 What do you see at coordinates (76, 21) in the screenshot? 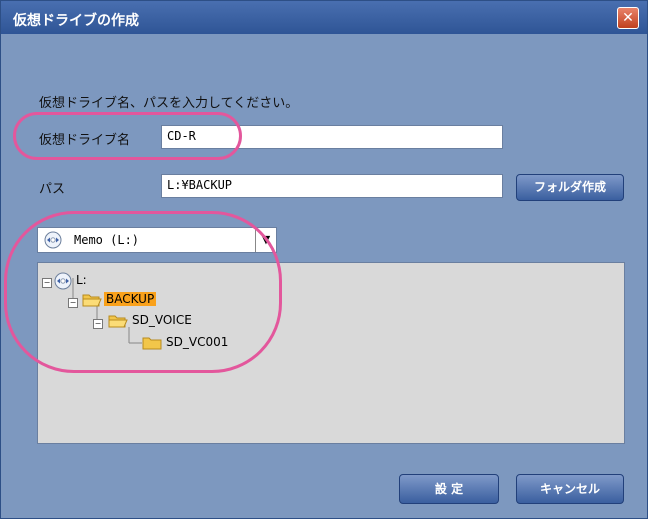
I see `window-title: 仮想ドライブの作成` at bounding box center [76, 21].